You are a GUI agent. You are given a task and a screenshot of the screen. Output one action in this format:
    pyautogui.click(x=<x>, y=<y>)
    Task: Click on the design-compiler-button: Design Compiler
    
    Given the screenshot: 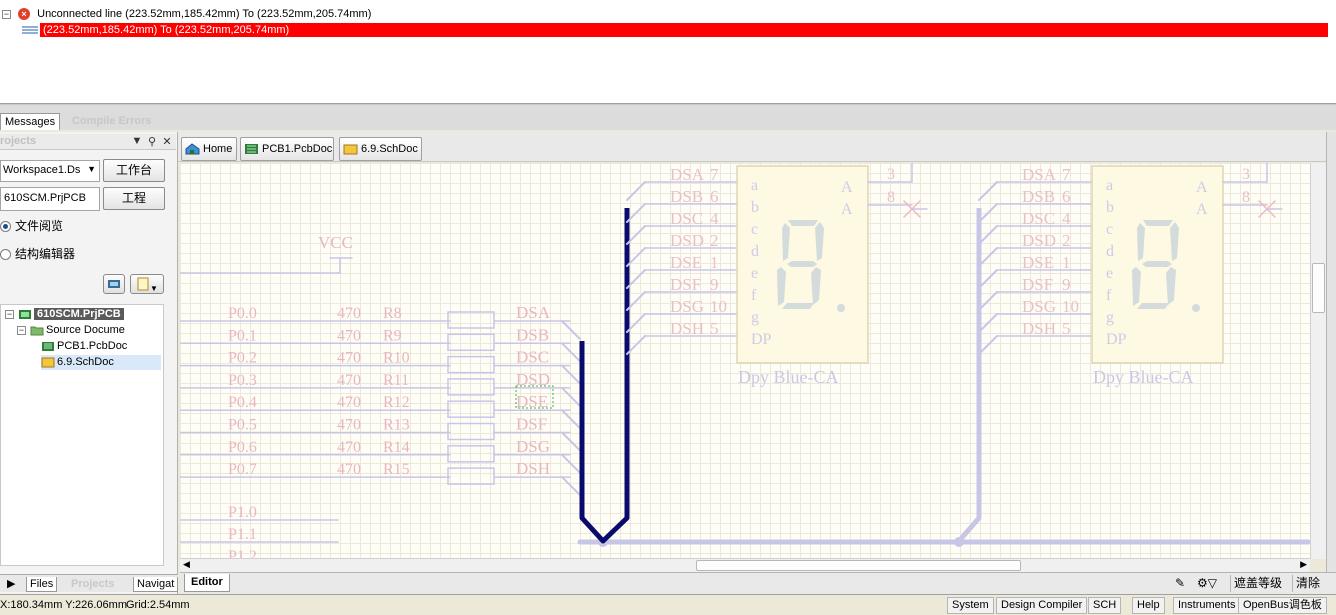 What is the action you would take?
    pyautogui.click(x=1042, y=605)
    